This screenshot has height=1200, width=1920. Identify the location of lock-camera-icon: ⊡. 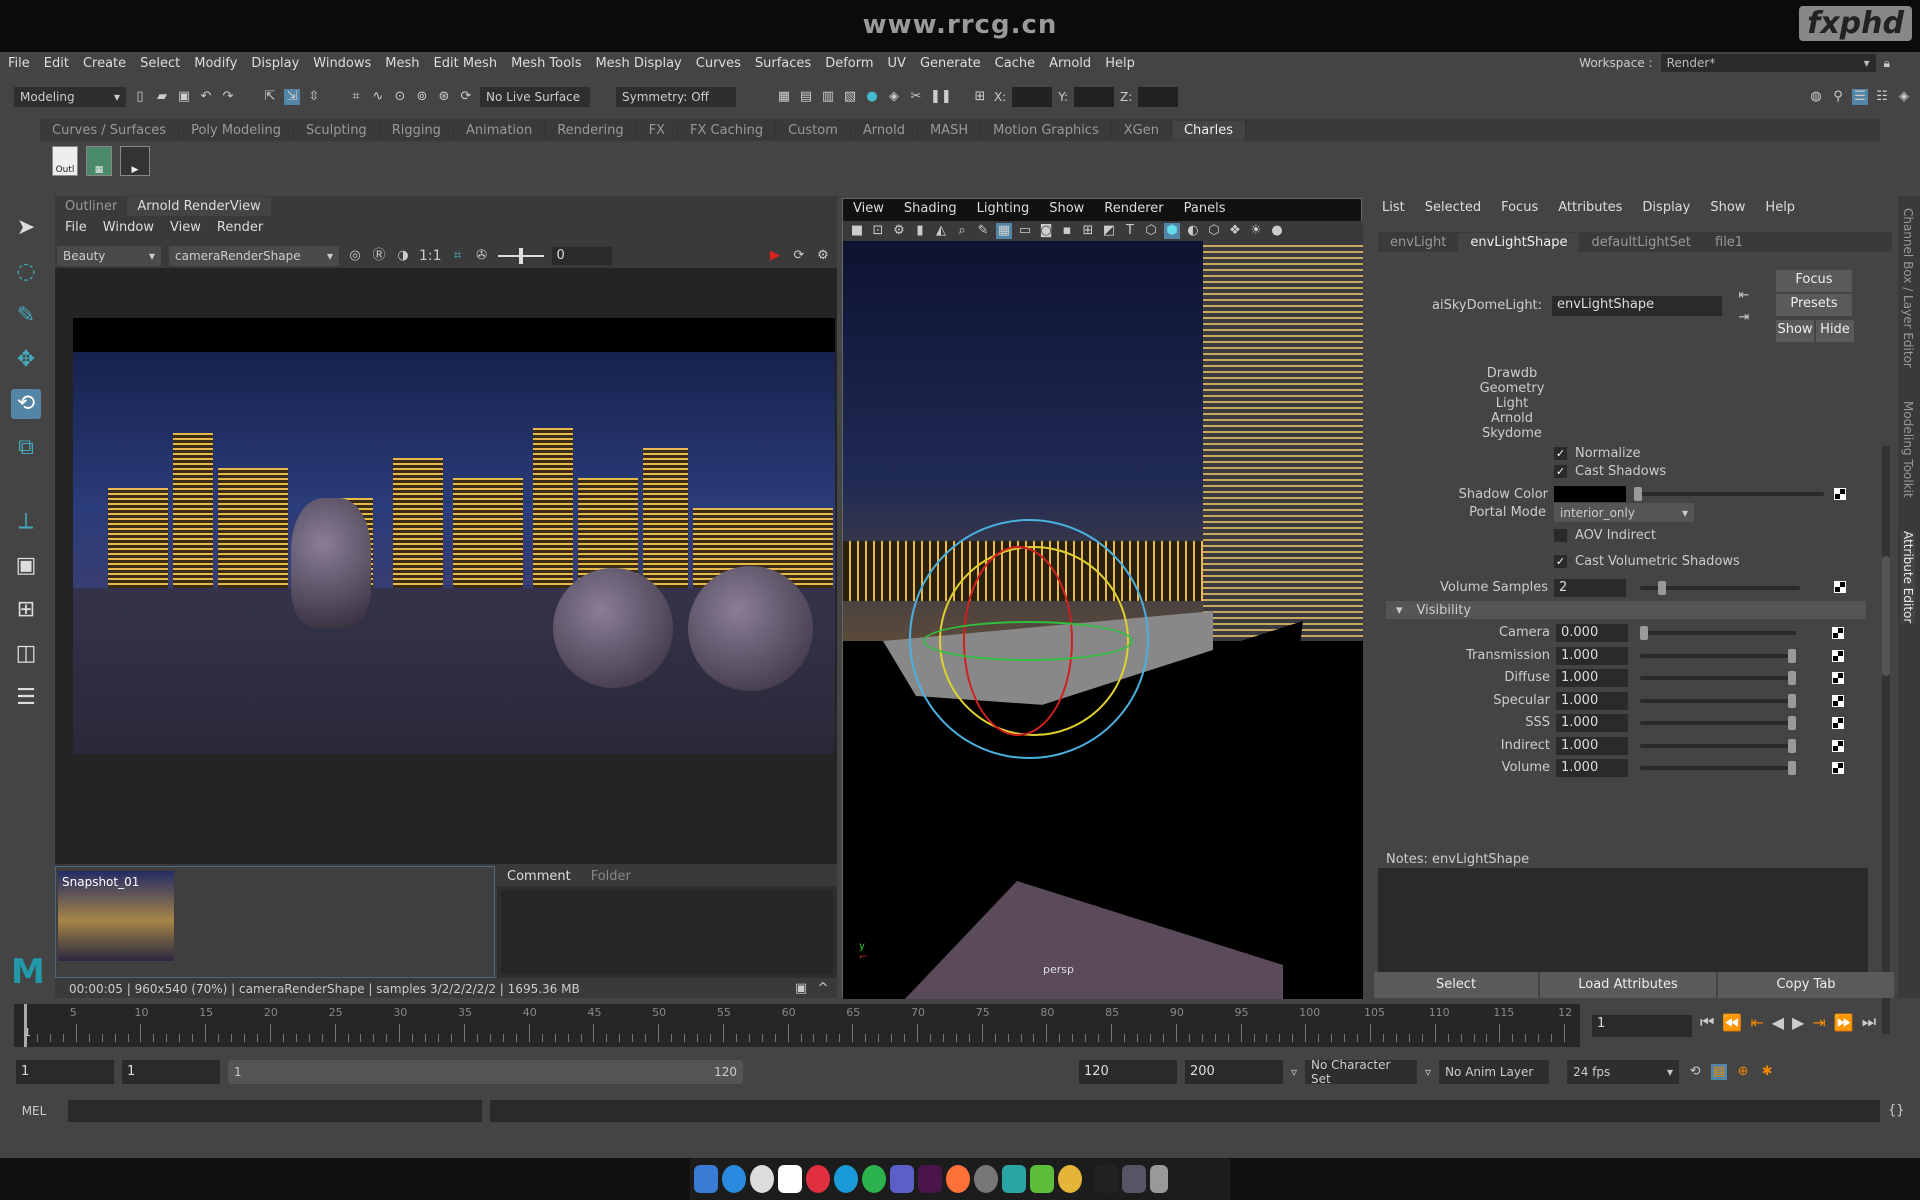
(878, 231).